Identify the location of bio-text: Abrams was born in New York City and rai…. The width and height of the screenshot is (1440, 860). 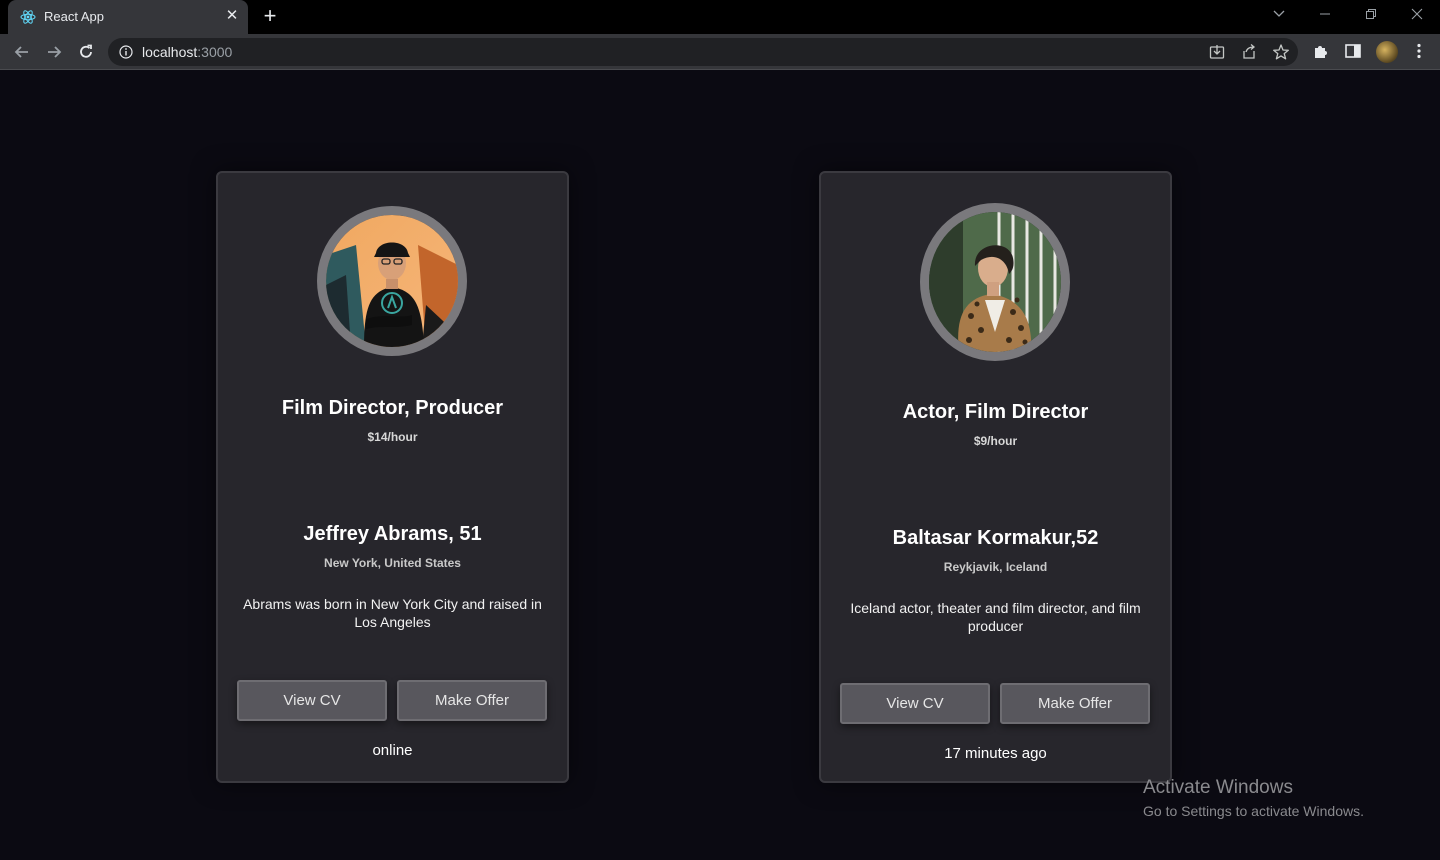
(392, 613).